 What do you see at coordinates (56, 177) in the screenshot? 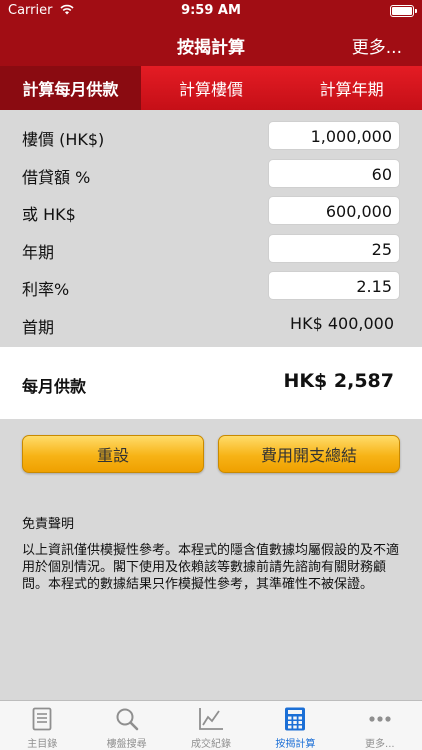
I see `loan-percent-label: 借貸額 %` at bounding box center [56, 177].